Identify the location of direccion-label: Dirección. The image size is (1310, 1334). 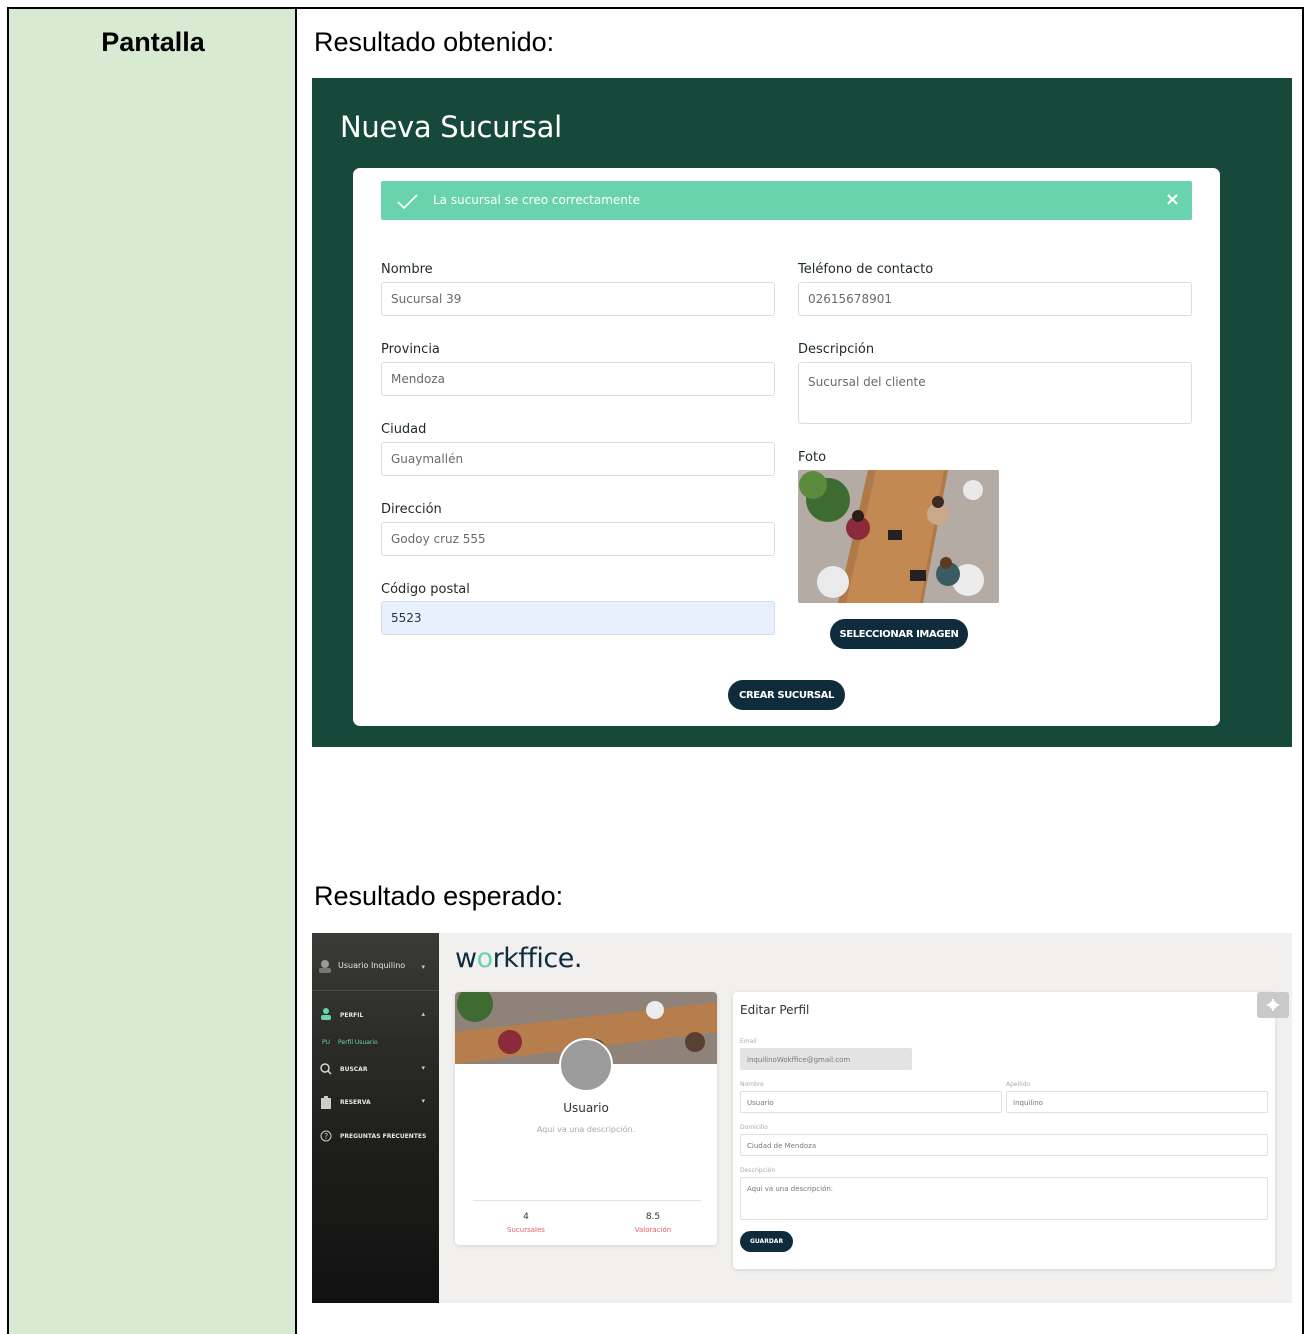
(411, 509).